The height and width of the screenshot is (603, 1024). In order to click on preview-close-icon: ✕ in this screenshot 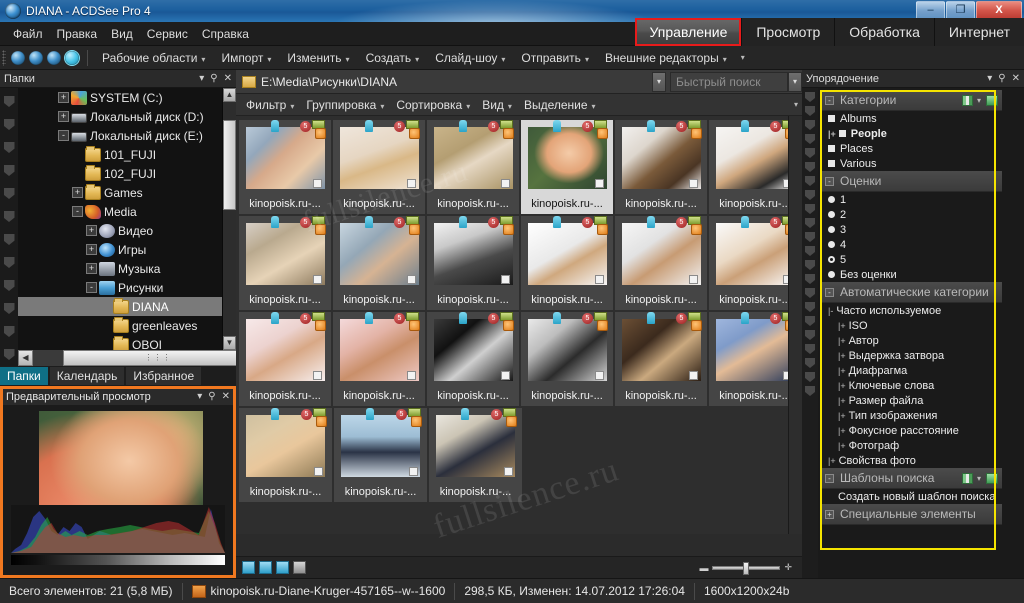, I will do `click(226, 397)`.